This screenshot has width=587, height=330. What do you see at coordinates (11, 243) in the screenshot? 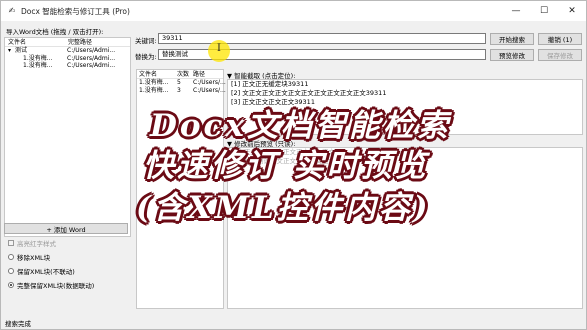
I see `checkbox-icon` at bounding box center [11, 243].